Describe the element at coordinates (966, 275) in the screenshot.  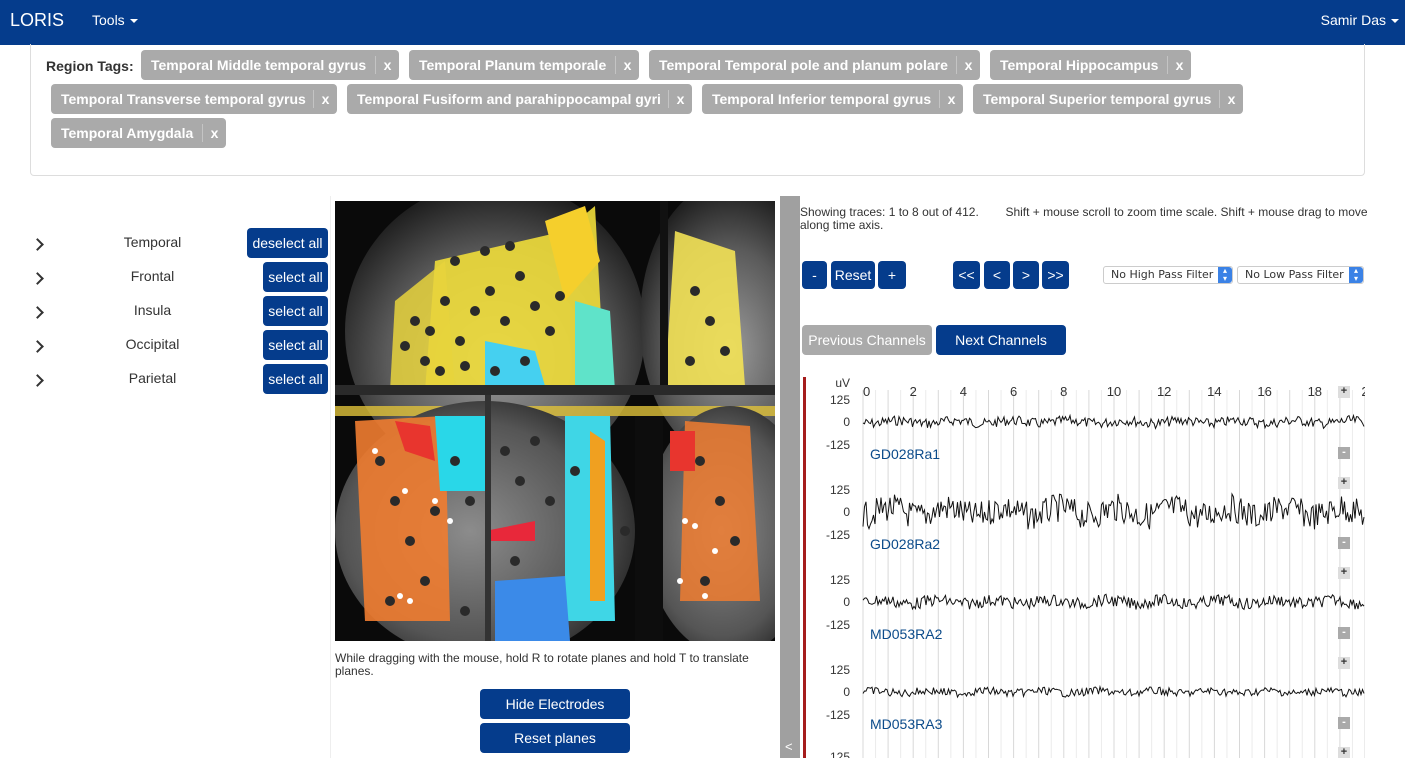
I see `time-first-button: <<` at that location.